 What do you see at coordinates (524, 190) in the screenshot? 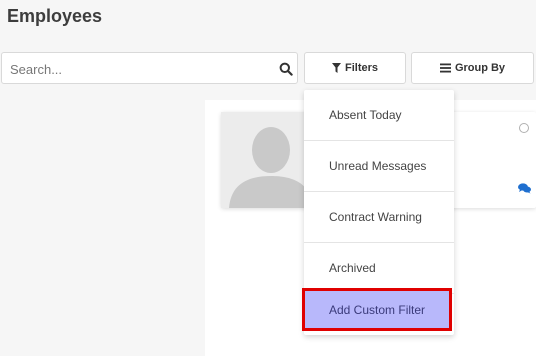
I see `chat-icon` at bounding box center [524, 190].